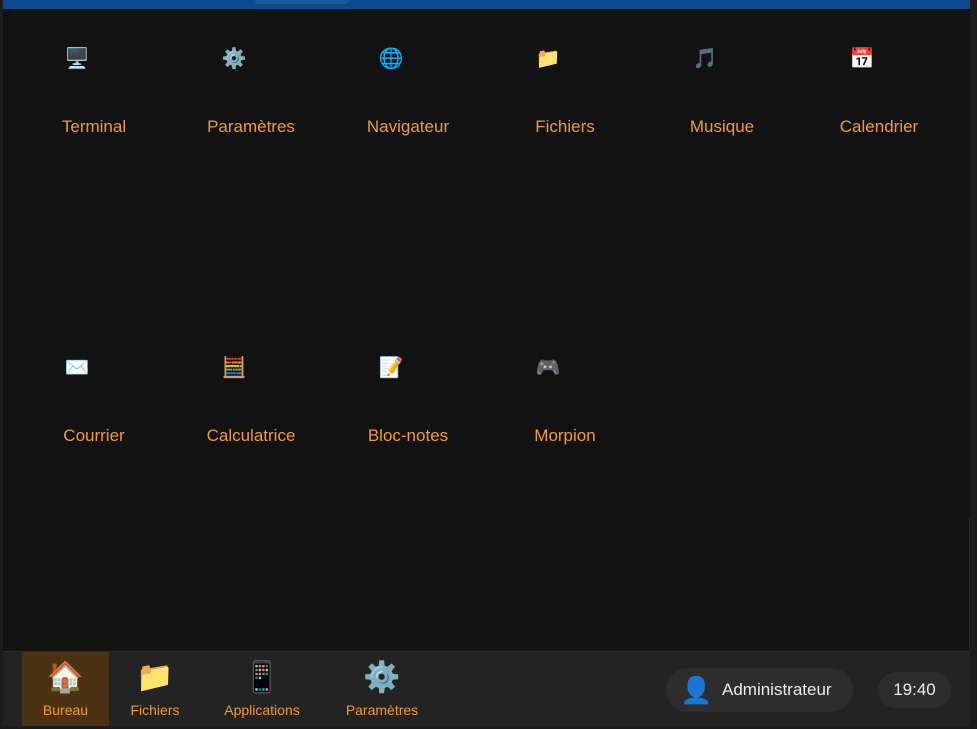  I want to click on user-name: Administrateur, so click(777, 689).